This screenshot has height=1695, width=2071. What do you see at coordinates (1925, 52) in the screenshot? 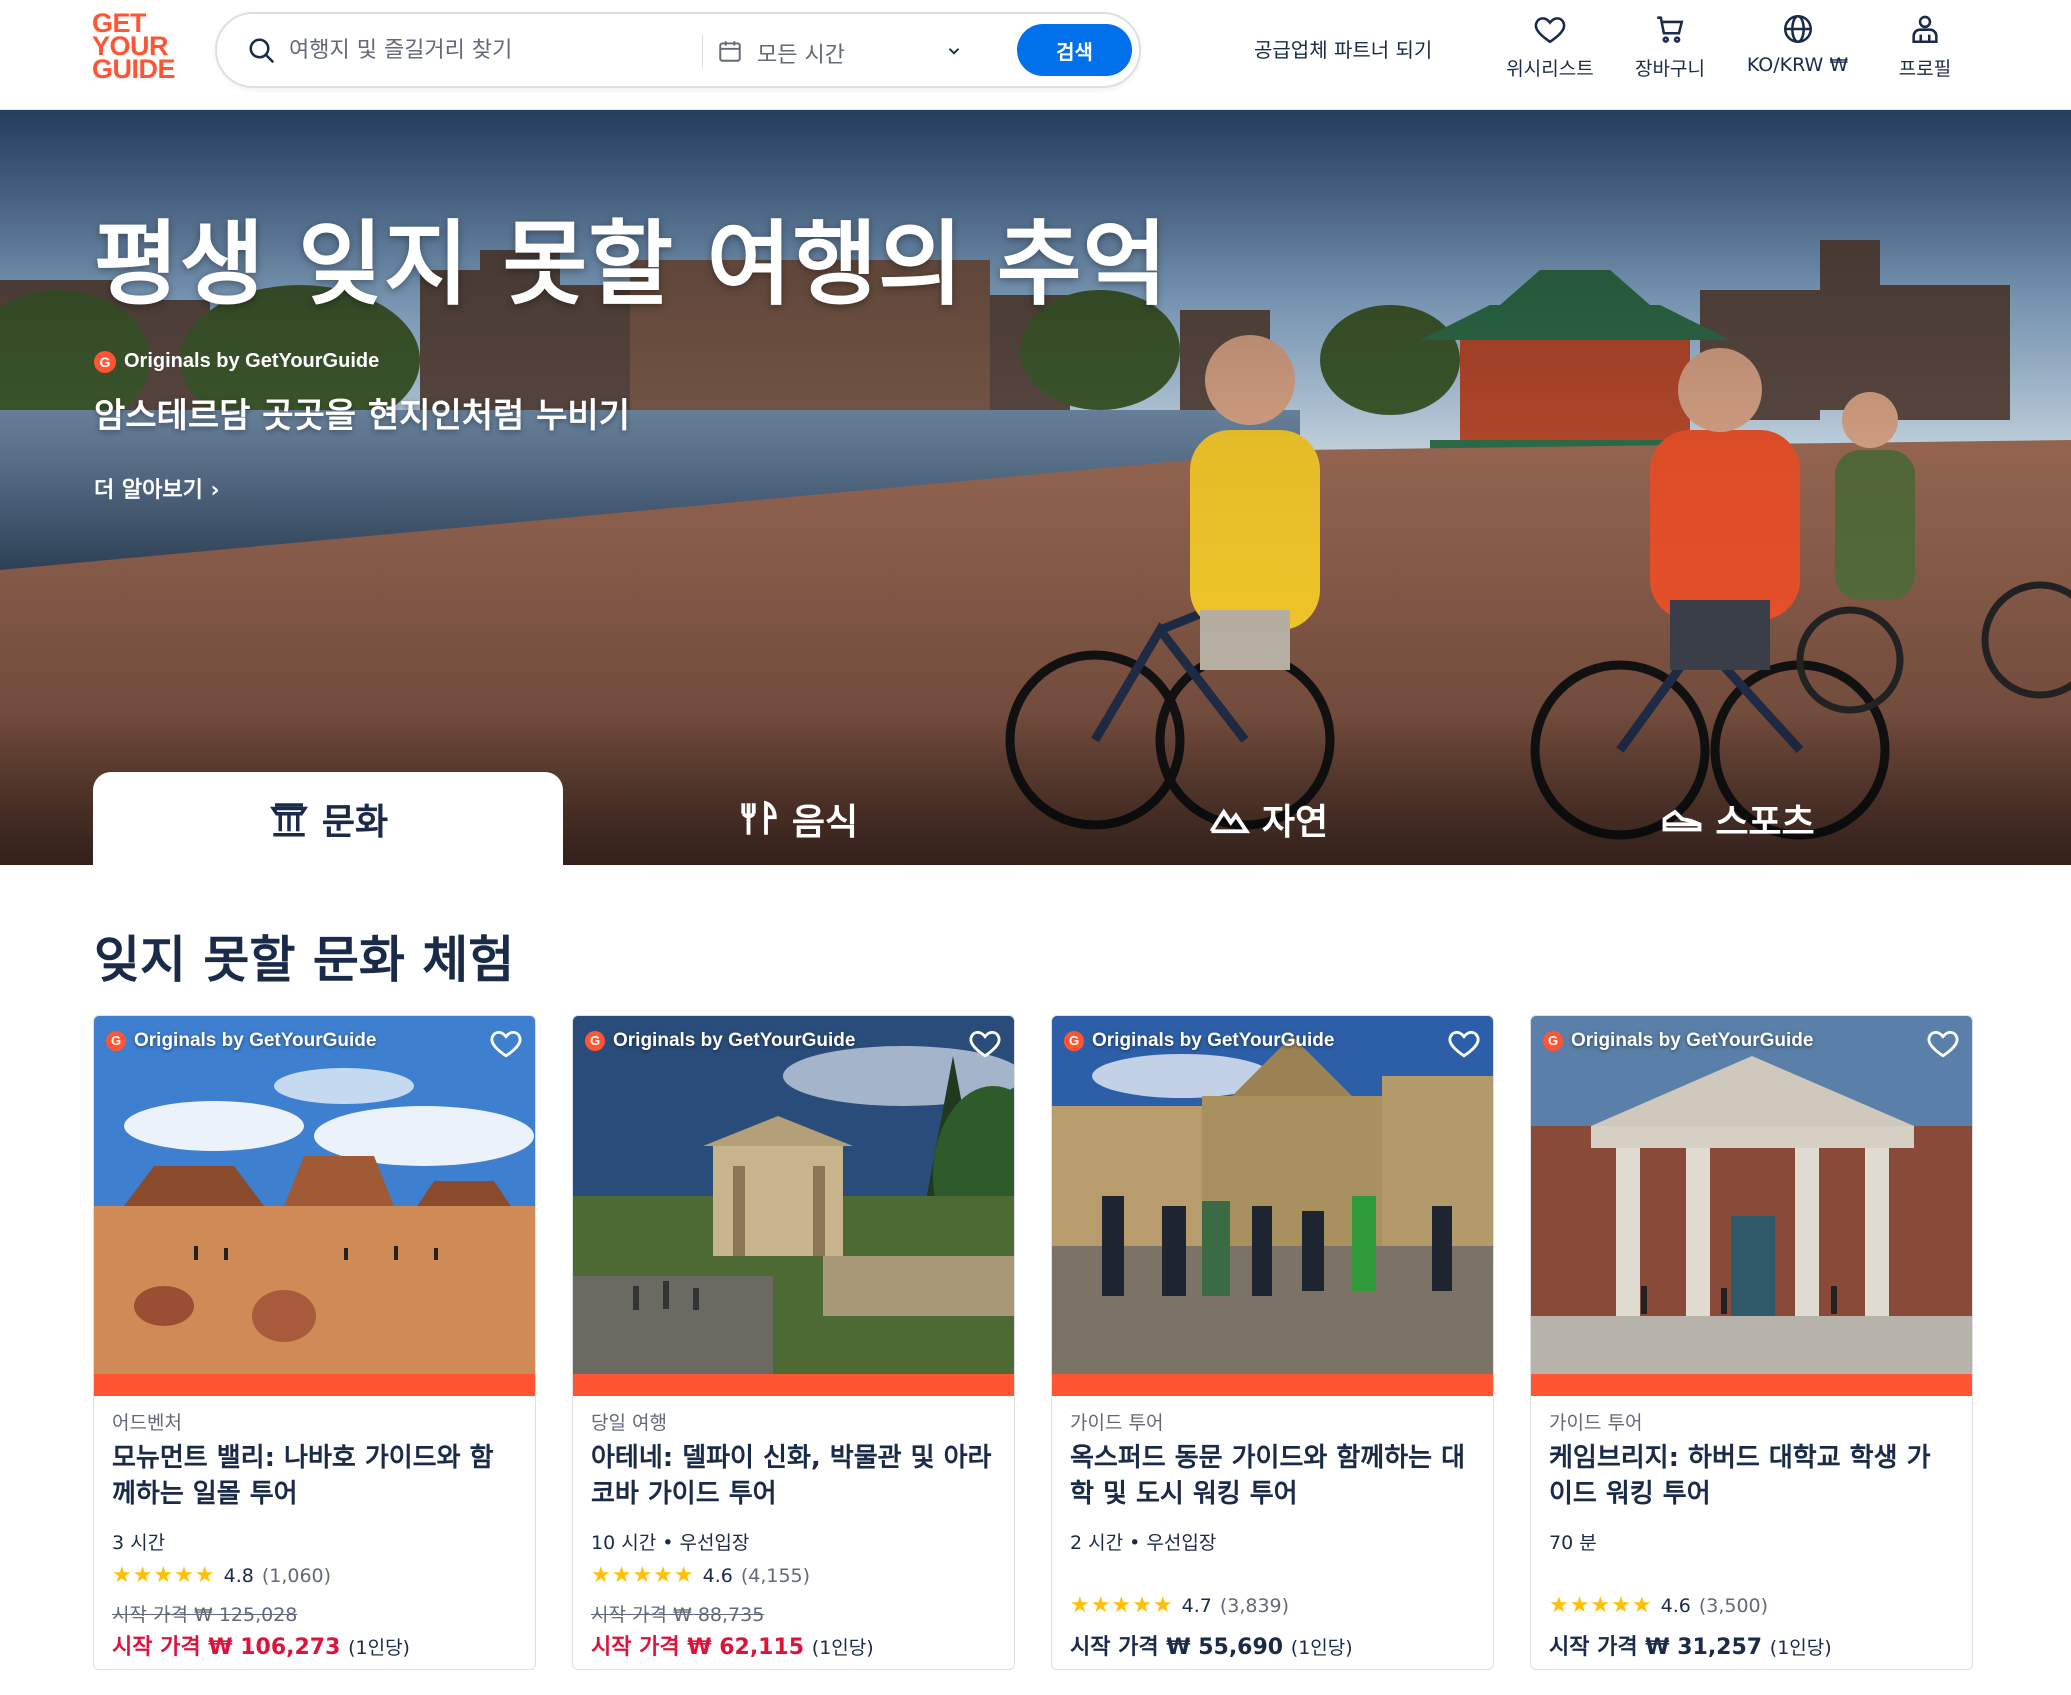
I see `nav-profile: 프로필` at bounding box center [1925, 52].